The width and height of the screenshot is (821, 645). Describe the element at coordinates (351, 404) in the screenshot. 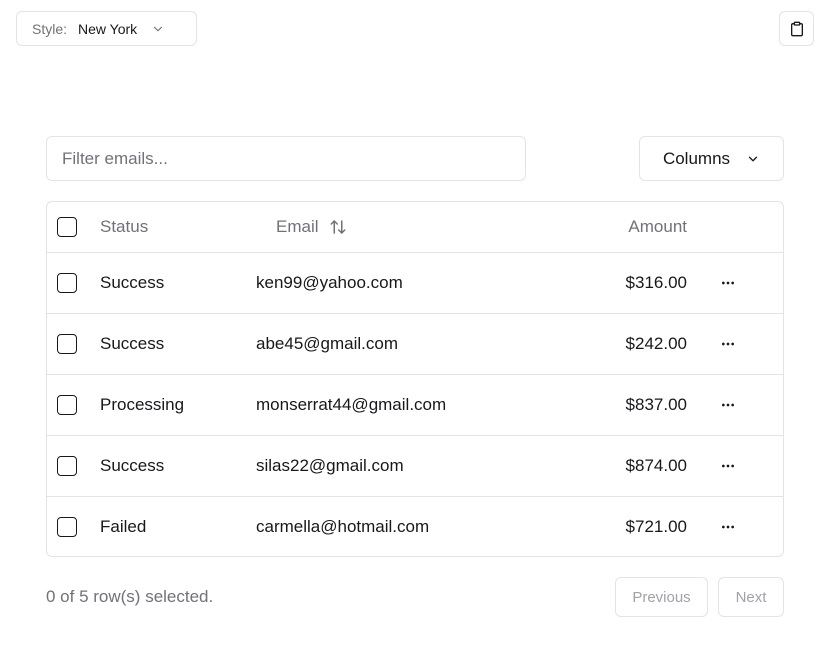

I see `row-email: monserrat44@gmail.com` at that location.